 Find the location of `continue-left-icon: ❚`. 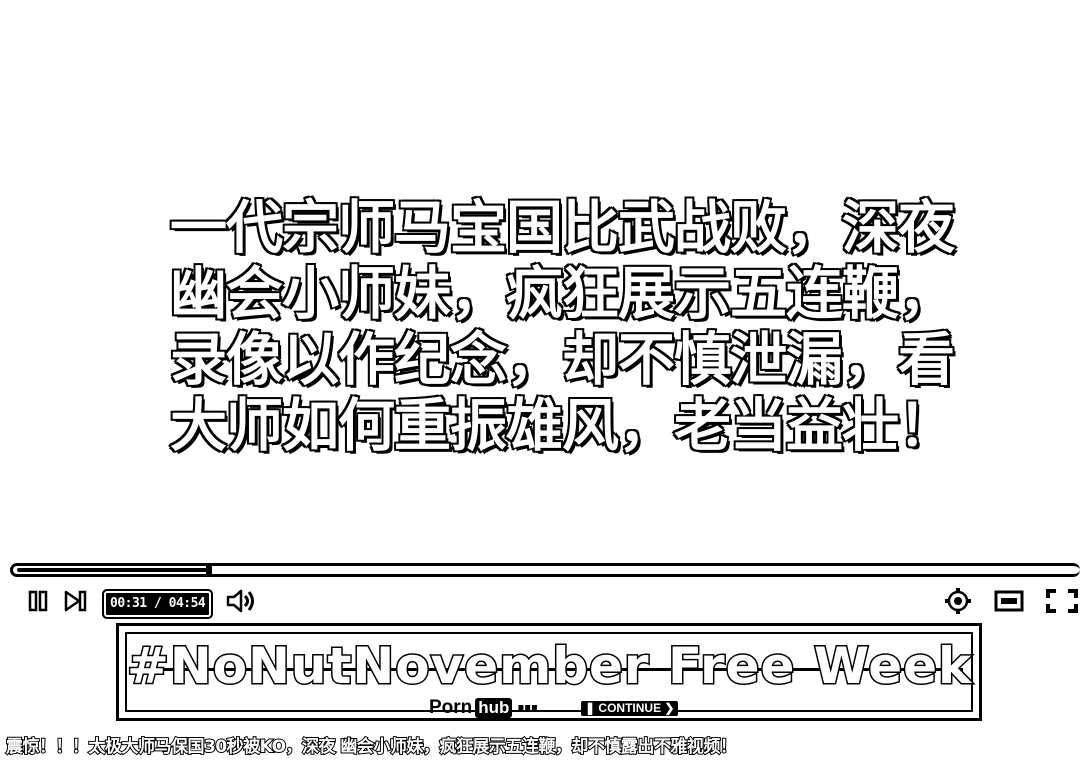

continue-left-icon: ❚ is located at coordinates (590, 708).